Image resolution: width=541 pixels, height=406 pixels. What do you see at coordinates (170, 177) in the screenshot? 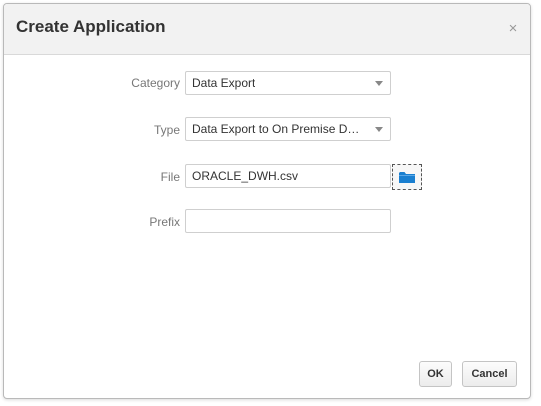
I see `file-label: File` at bounding box center [170, 177].